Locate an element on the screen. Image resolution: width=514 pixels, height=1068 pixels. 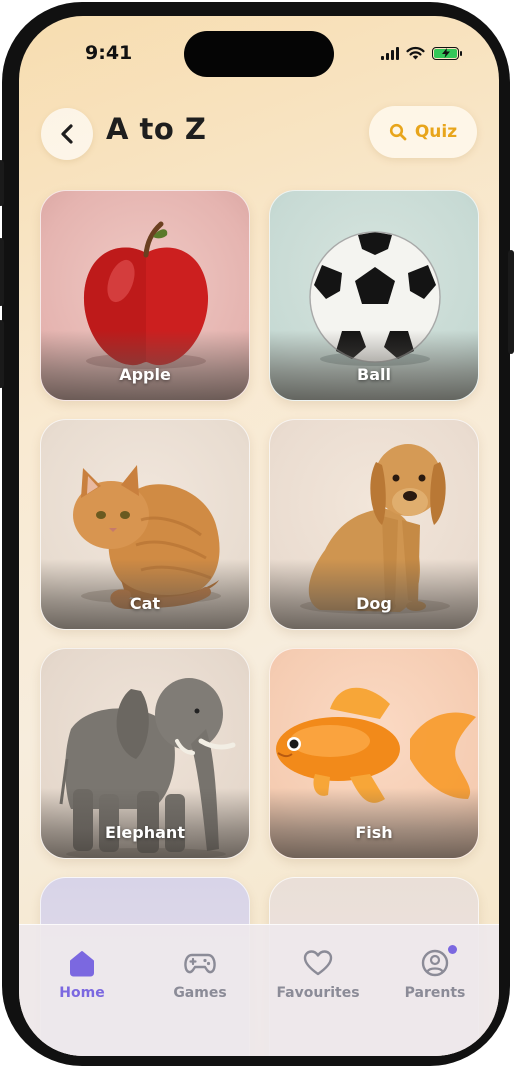
power-button is located at coordinates (511, 302).